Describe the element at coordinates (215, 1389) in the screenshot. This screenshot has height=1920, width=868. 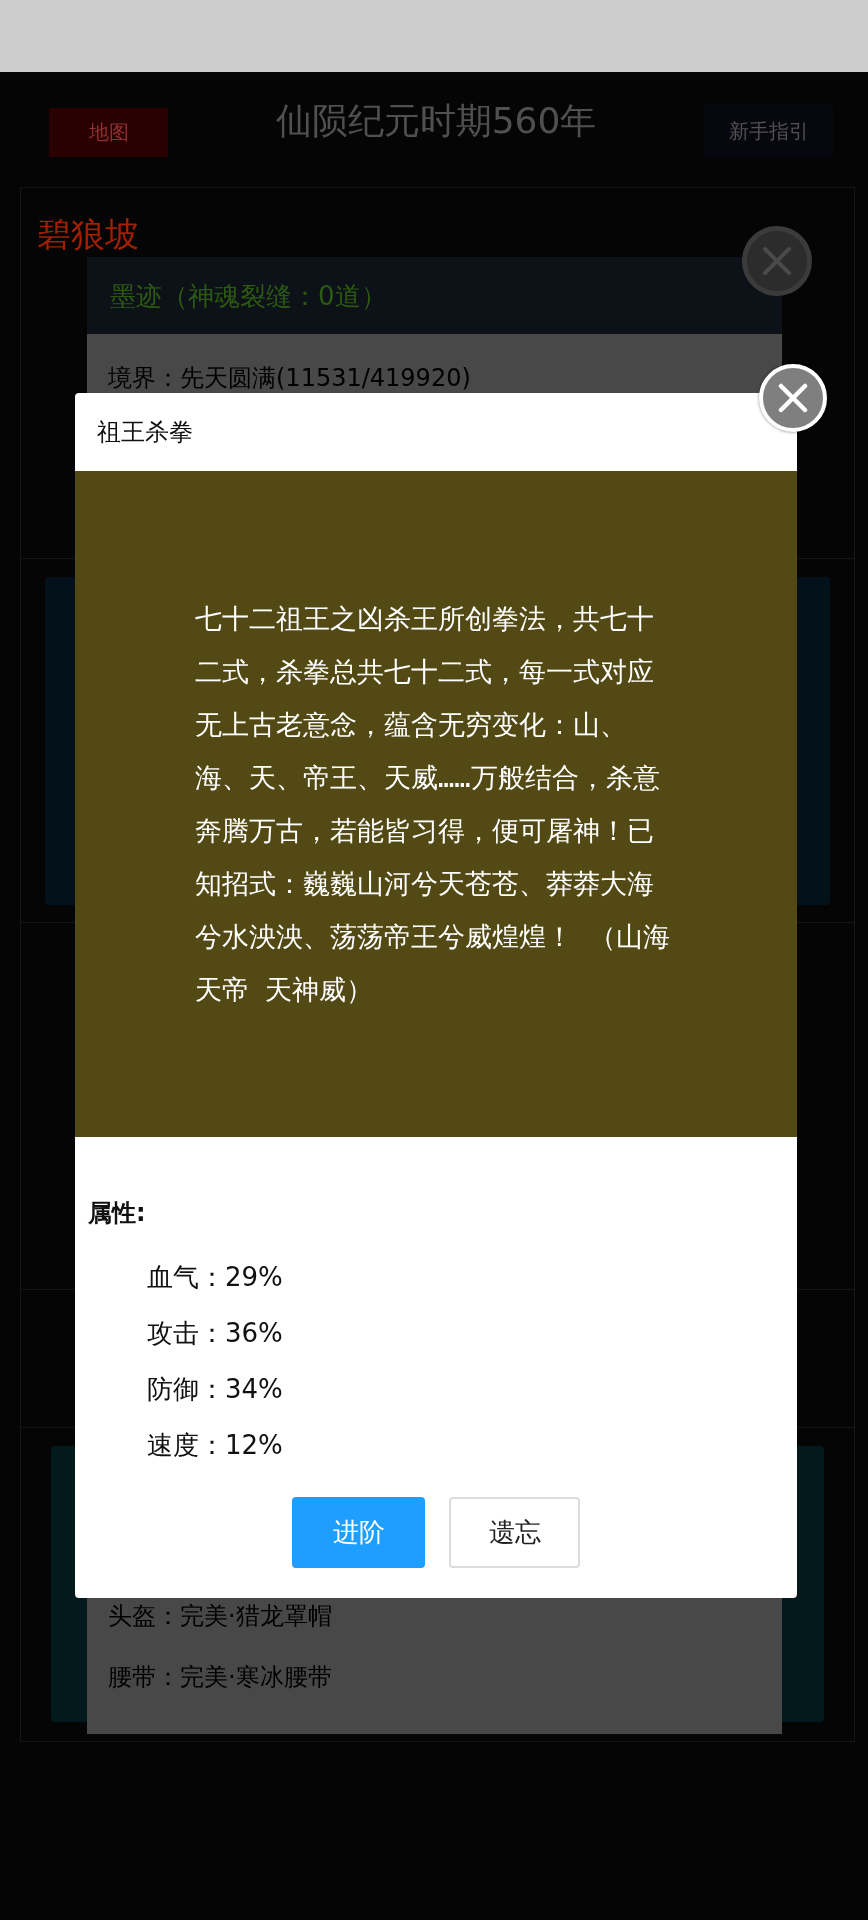
I see `attribute-text: 防御：34%` at that location.